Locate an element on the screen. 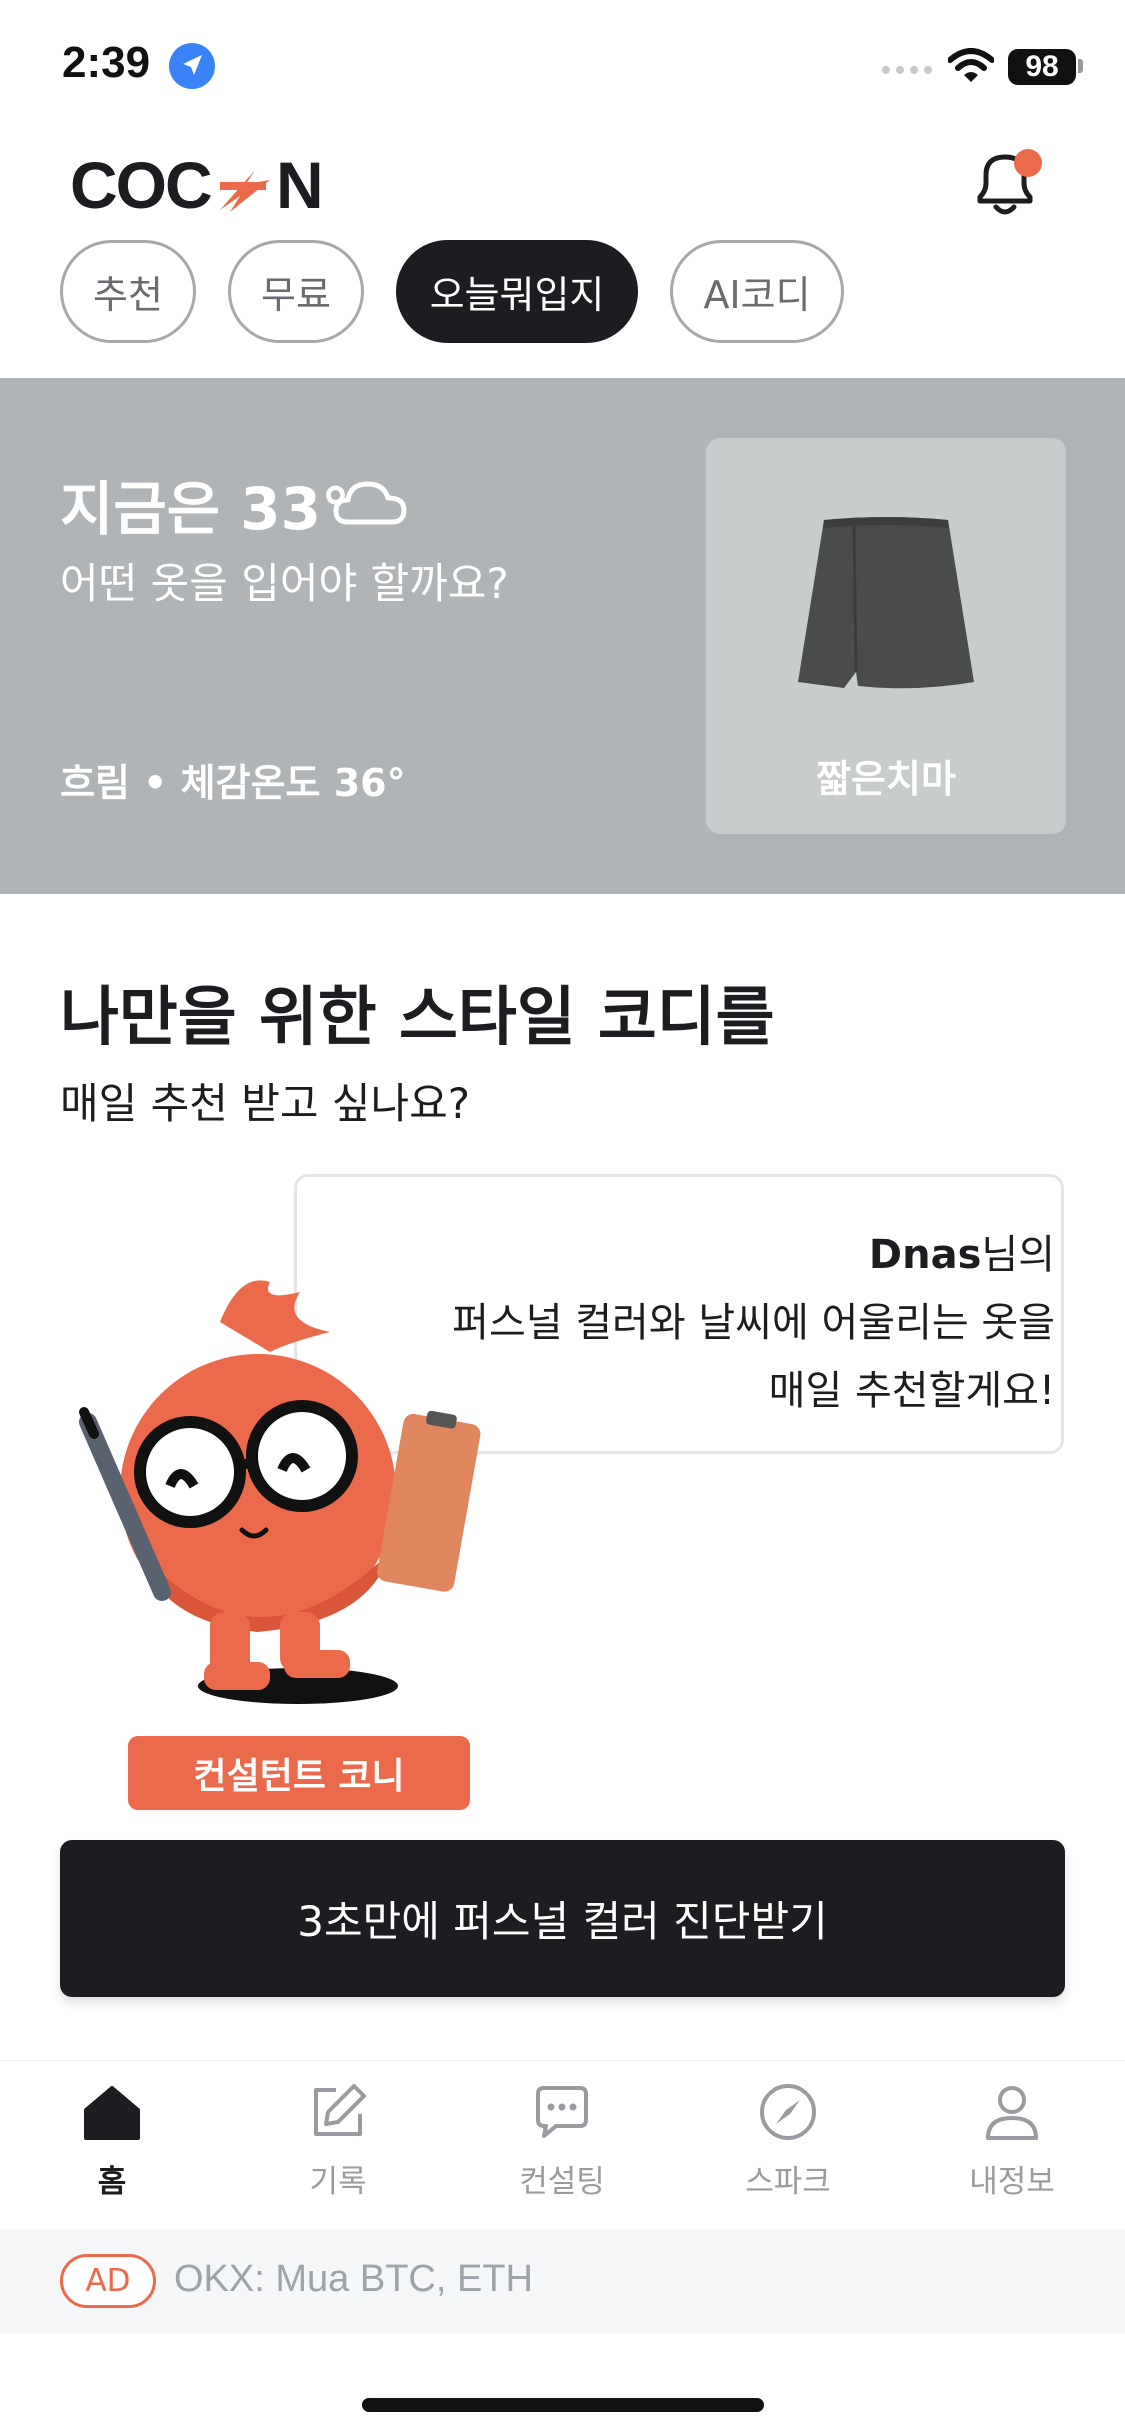  consultant-mascot-illustration is located at coordinates (280, 1492).